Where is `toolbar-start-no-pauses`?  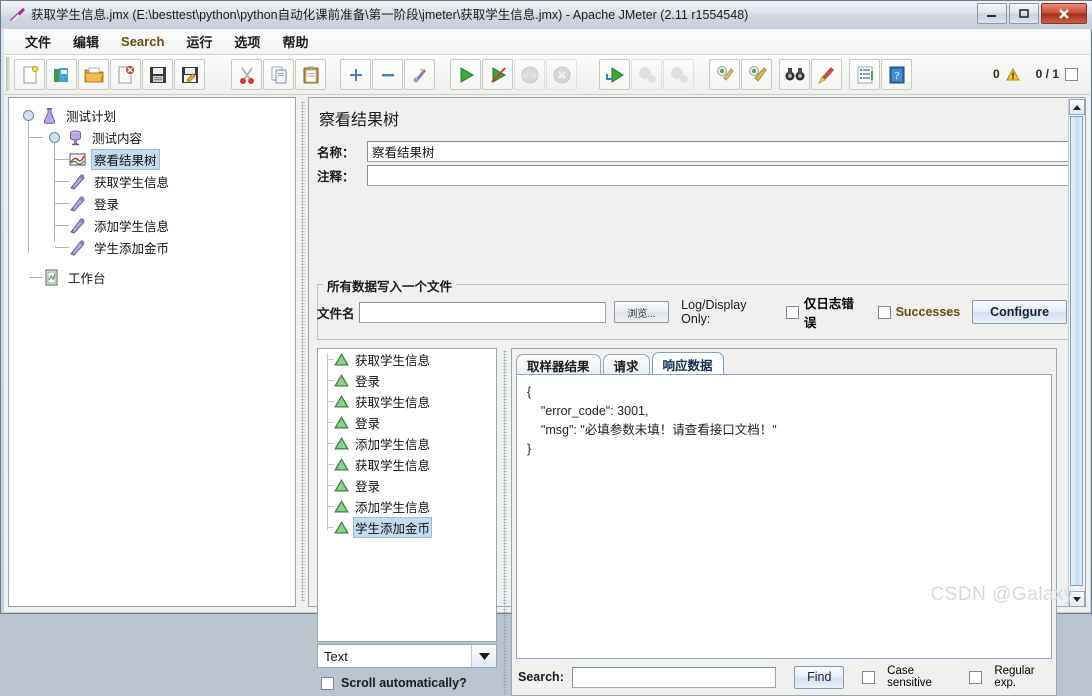
toolbar-start-no-pauses is located at coordinates (497, 74).